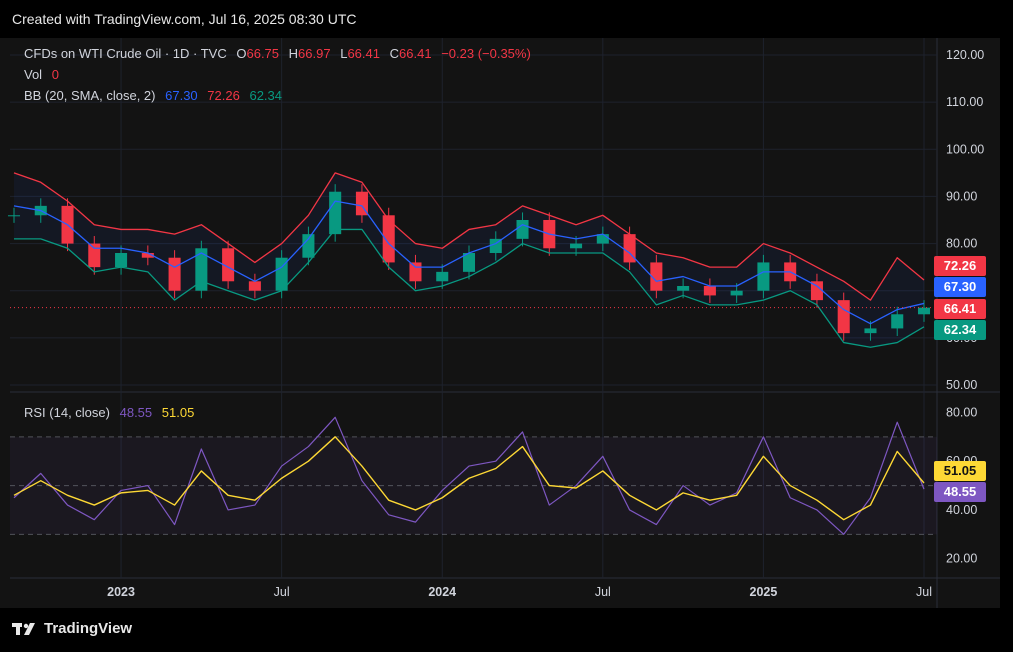  I want to click on rsi-tick-label: 80.00, so click(961, 412).